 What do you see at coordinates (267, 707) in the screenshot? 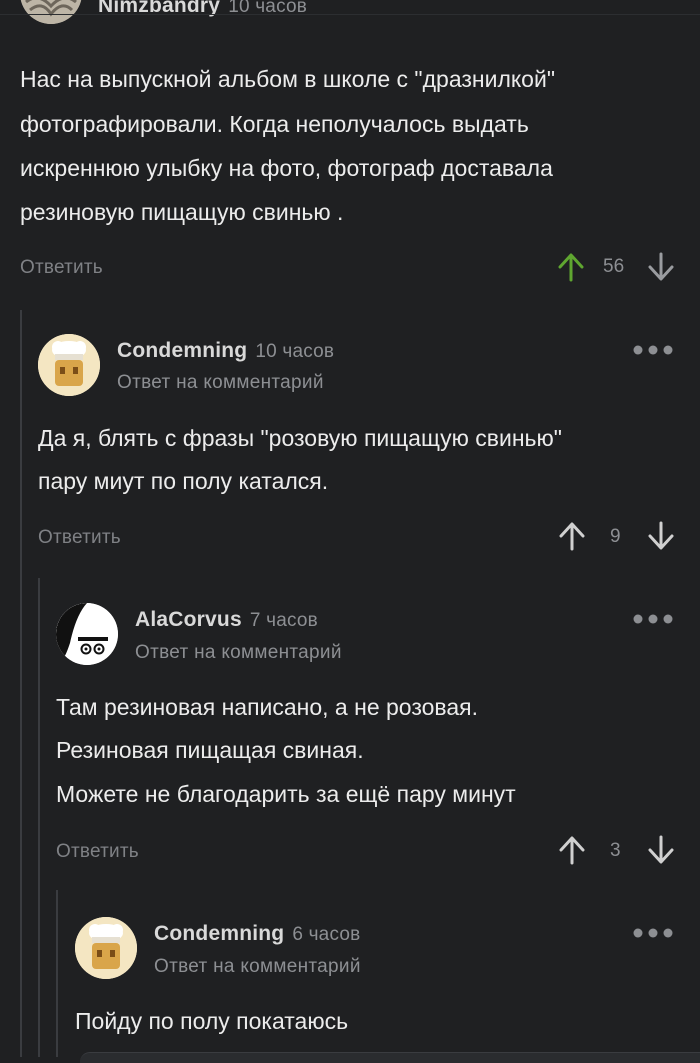
I see `comment-line: Там резиновая написано, а не розовая.` at bounding box center [267, 707].